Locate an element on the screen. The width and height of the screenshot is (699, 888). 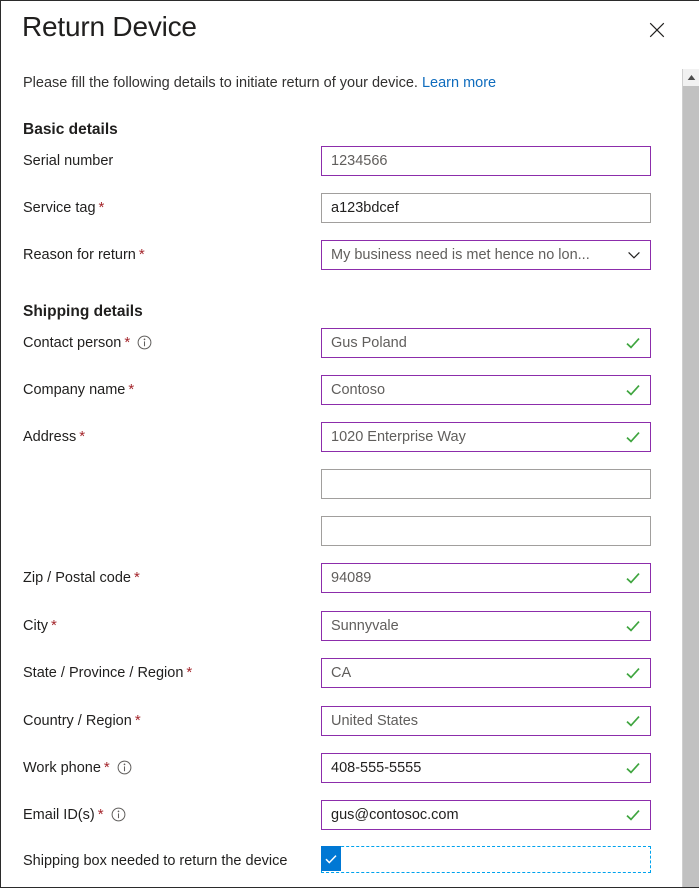
form-row-address-line3 is located at coordinates (350, 531).